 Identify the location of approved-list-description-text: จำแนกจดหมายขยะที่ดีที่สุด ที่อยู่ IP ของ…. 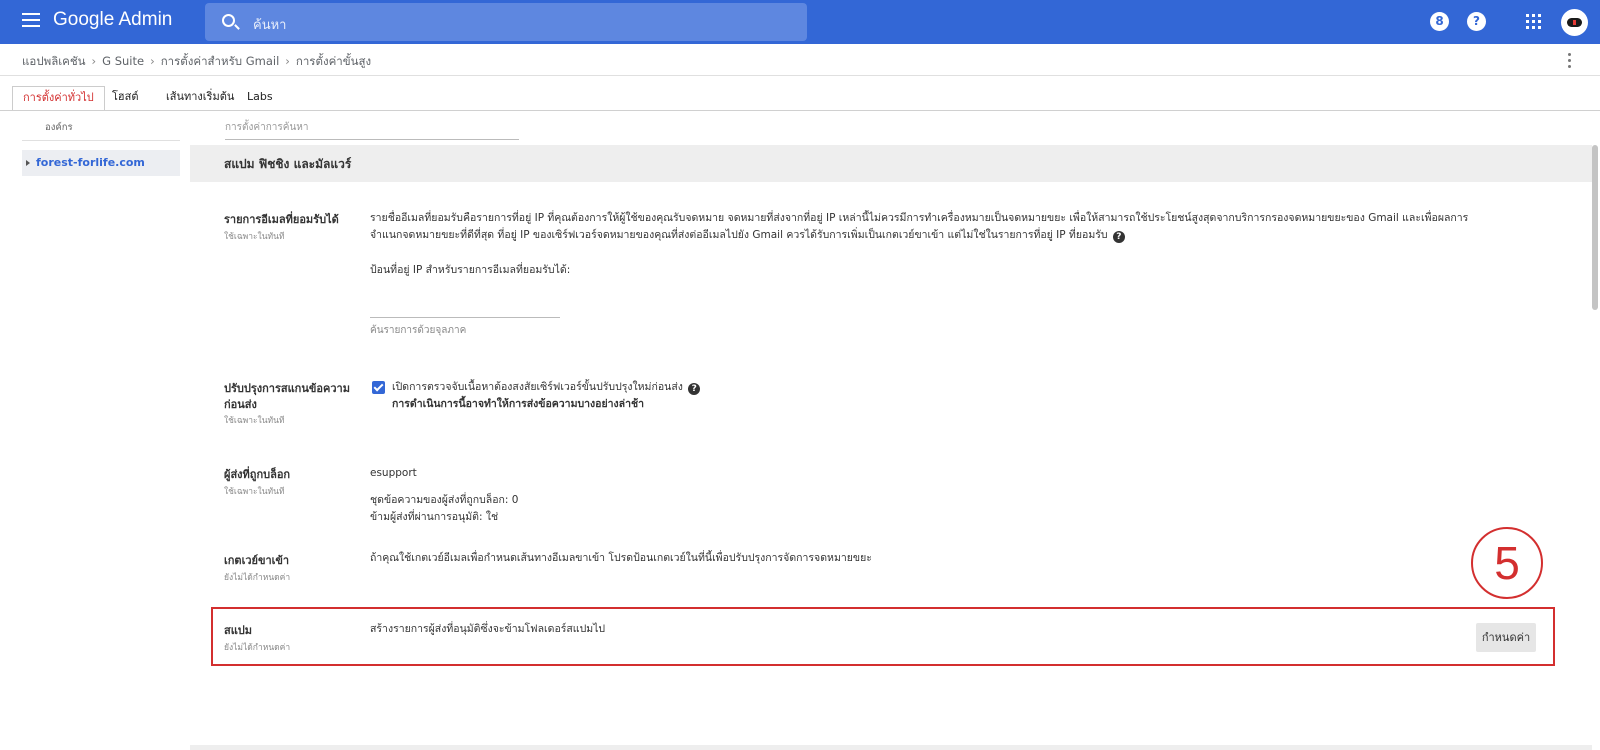
(739, 235).